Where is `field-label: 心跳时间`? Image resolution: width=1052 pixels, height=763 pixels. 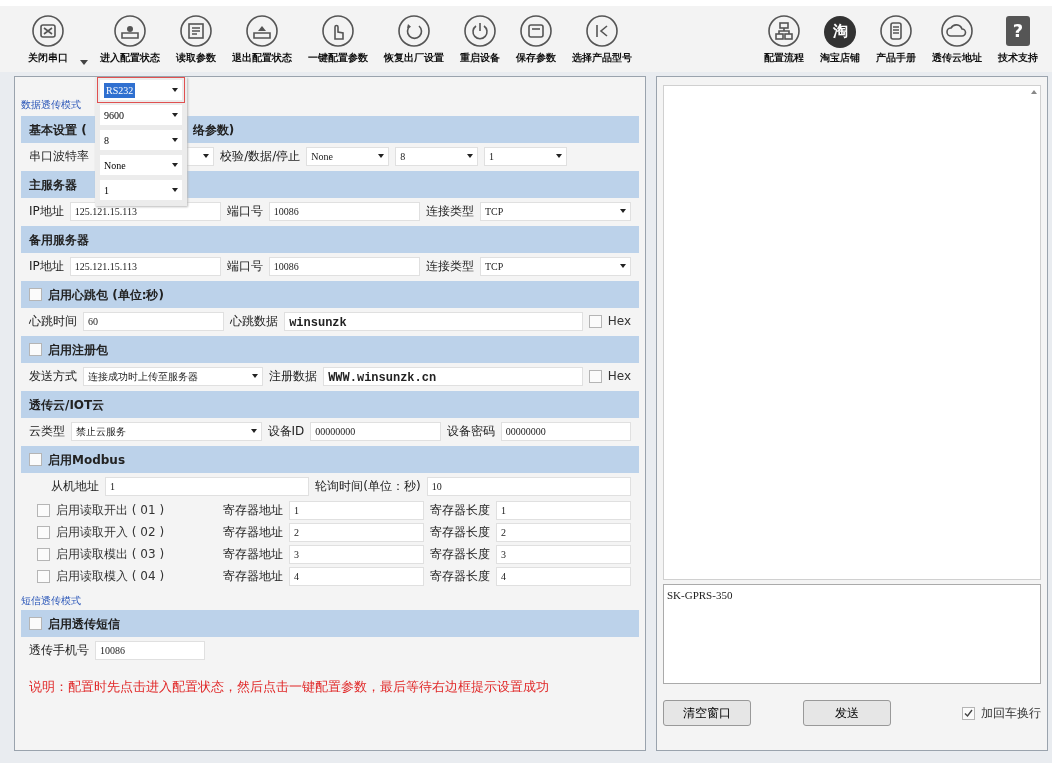
field-label: 心跳时间 is located at coordinates (53, 321).